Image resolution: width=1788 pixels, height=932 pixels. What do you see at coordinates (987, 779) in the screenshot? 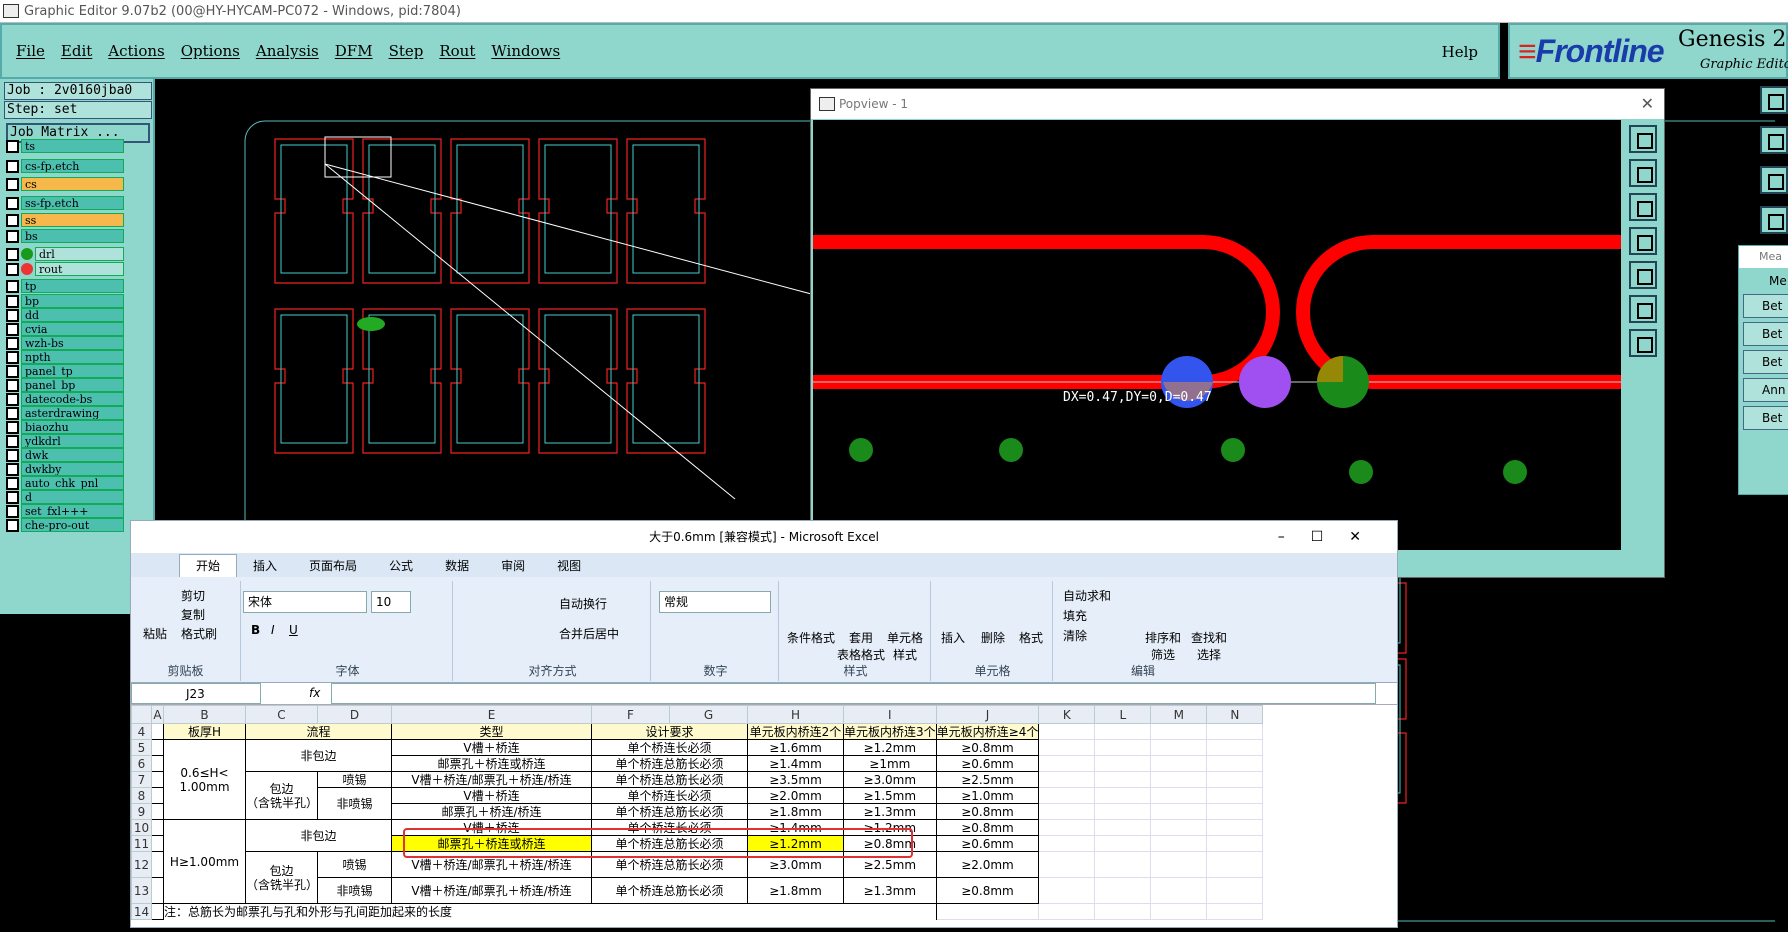
I see `cell: ≥2.5mm` at bounding box center [987, 779].